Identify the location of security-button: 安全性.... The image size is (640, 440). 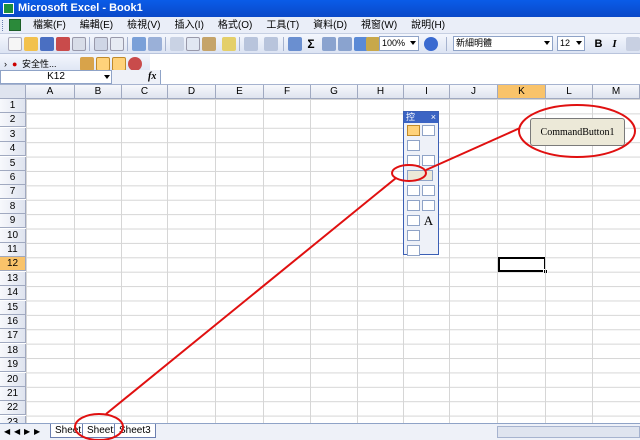
(39, 64).